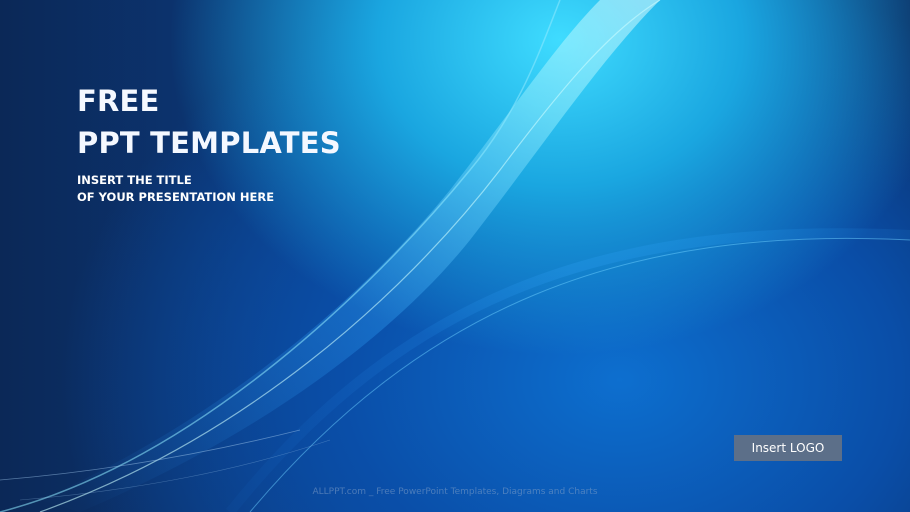 This screenshot has width=910, height=512. I want to click on title-line-1: FREE, so click(118, 101).